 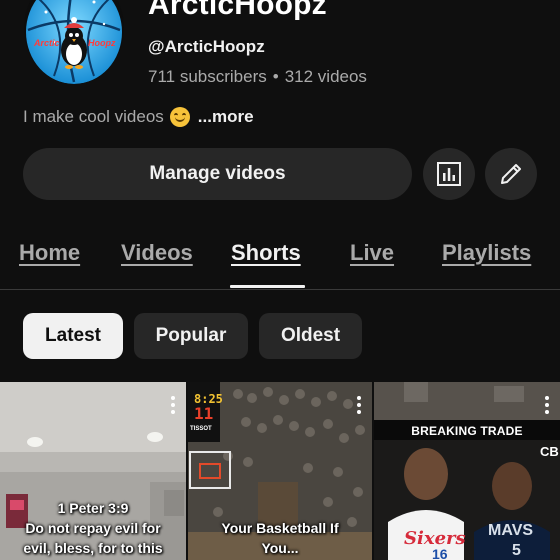 I want to click on channel-stats: 711 subscribers • 312 videos, so click(x=257, y=77).